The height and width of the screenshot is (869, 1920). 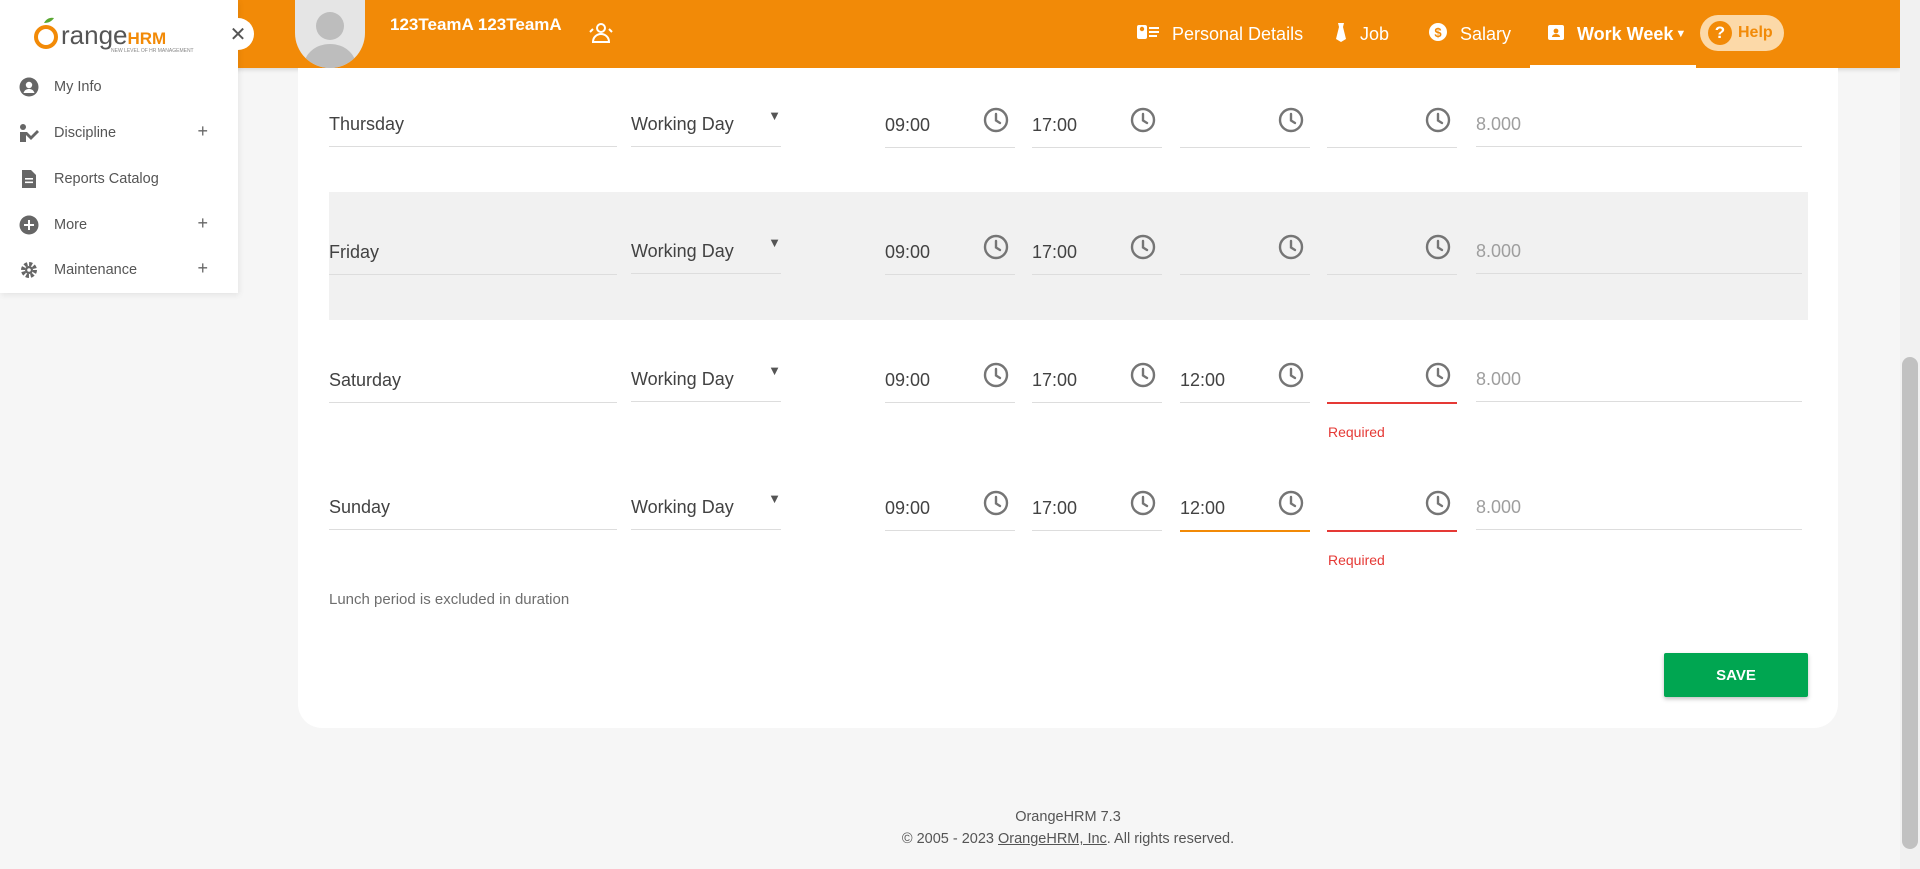 What do you see at coordinates (449, 599) in the screenshot?
I see `lunch-note: Lunch period is excluded in duration` at bounding box center [449, 599].